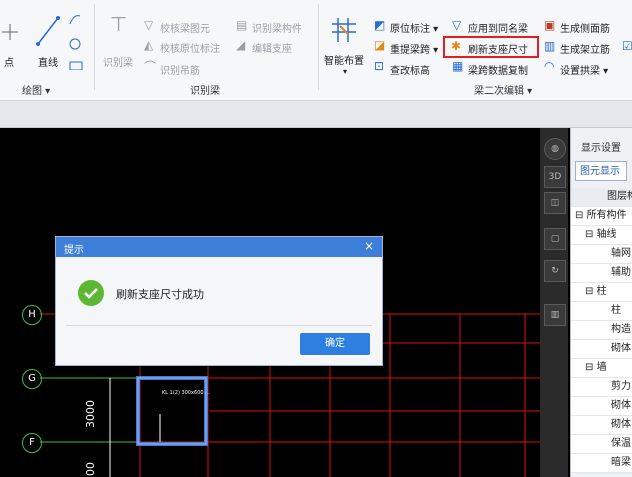 The width and height of the screenshot is (632, 477). What do you see at coordinates (369, 246) in the screenshot?
I see `close-icon: ×` at bounding box center [369, 246].